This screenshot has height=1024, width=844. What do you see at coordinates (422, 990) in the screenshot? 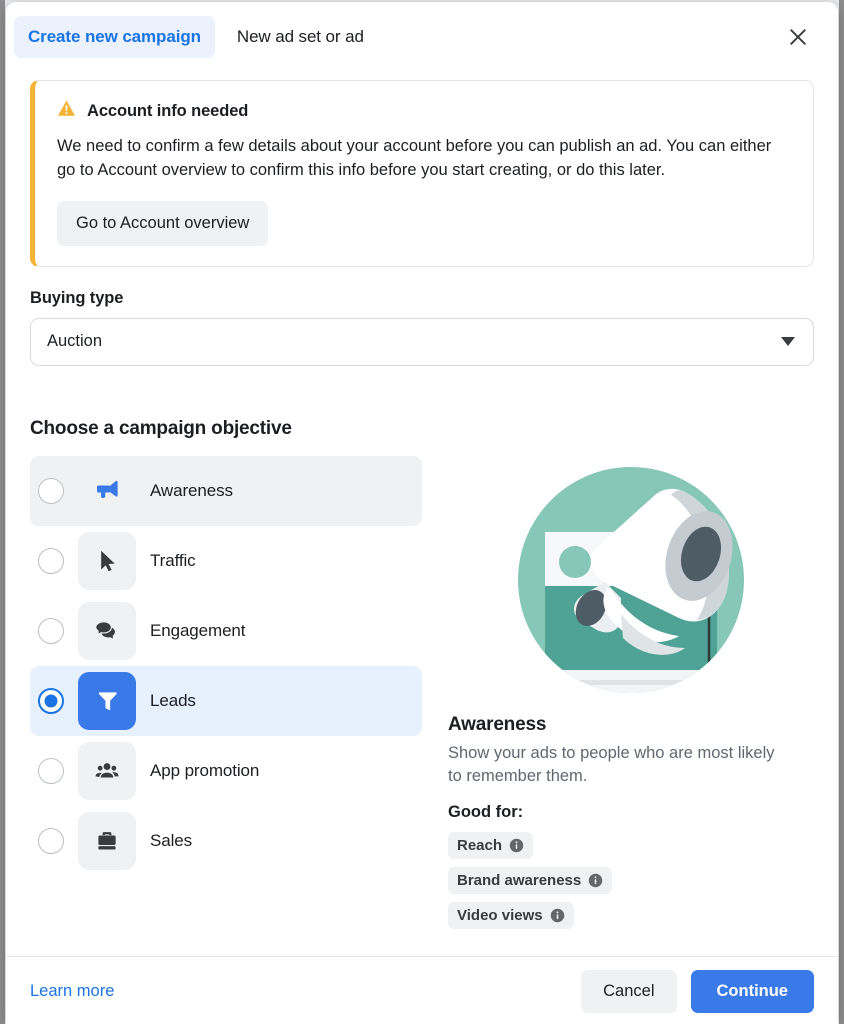
I see `dialog-footer: Learn more Cancel Continue` at bounding box center [422, 990].